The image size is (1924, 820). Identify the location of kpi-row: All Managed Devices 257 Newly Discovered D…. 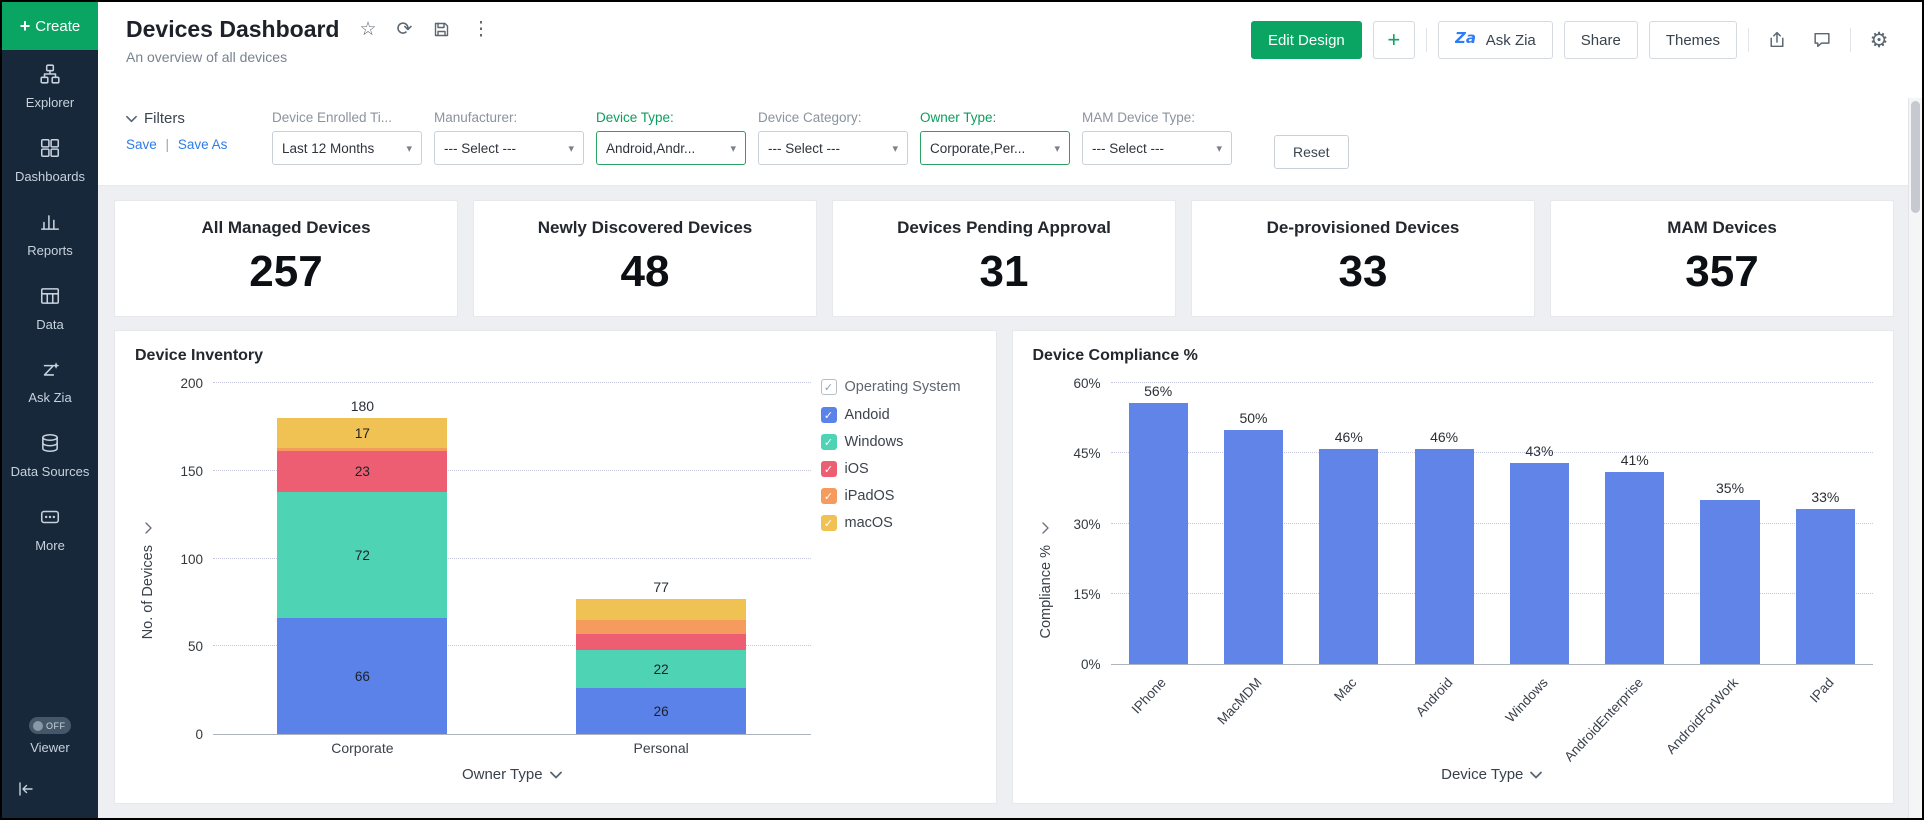
(1004, 258).